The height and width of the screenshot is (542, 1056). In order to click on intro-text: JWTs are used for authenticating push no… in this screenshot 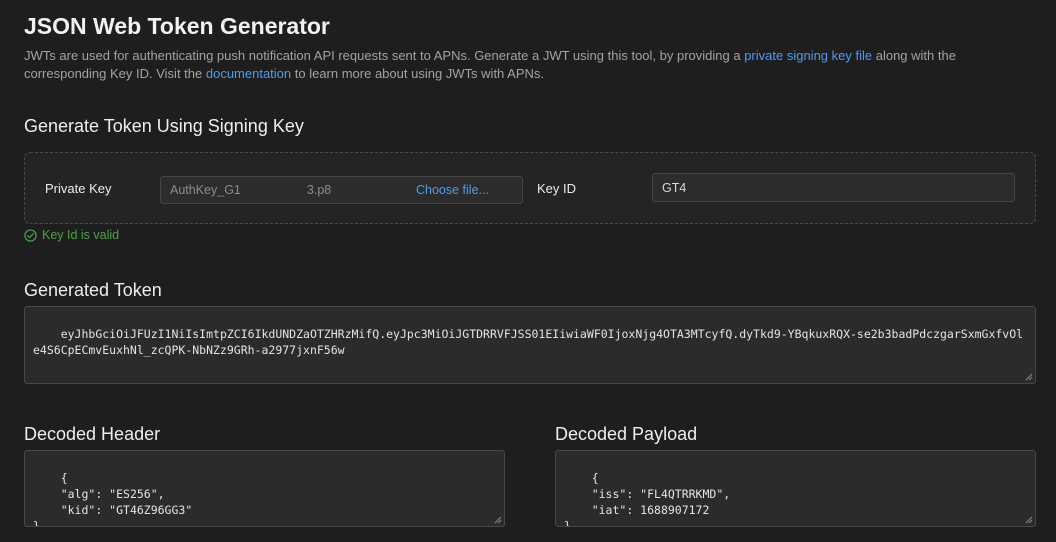, I will do `click(529, 65)`.